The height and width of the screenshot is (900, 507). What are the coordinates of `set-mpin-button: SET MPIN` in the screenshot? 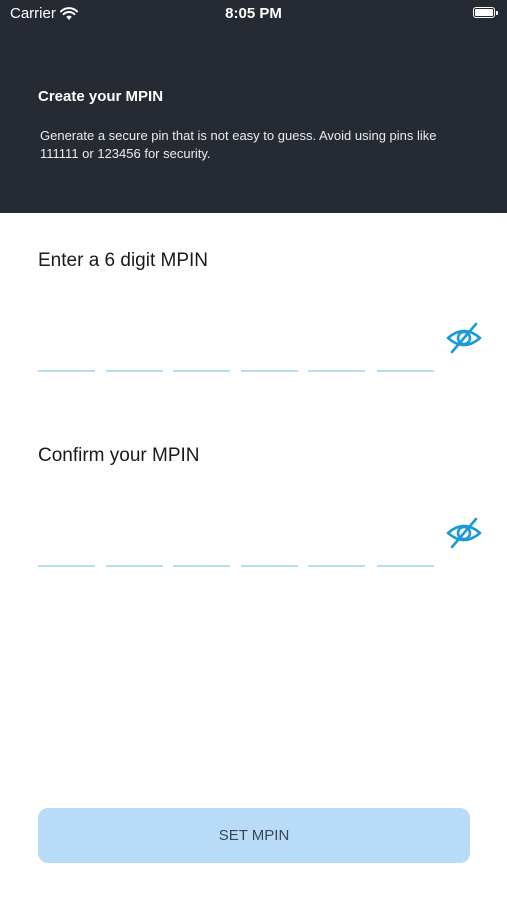 It's located at (254, 835).